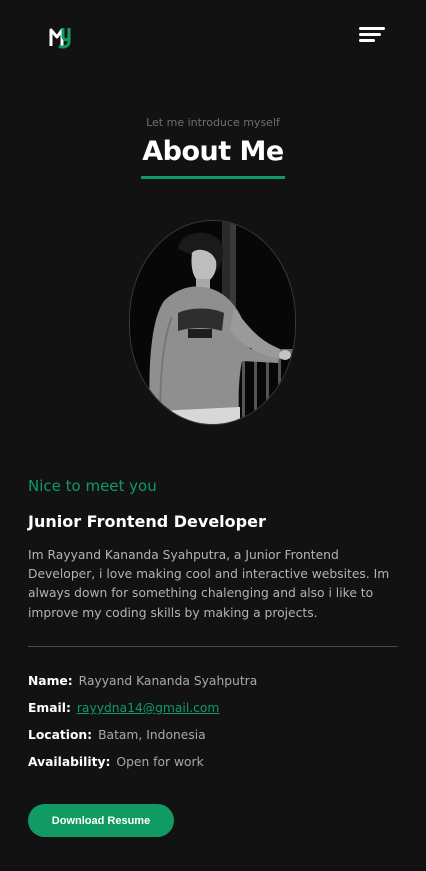 The width and height of the screenshot is (426, 871). I want to click on availability-label: Availability:, so click(69, 762).